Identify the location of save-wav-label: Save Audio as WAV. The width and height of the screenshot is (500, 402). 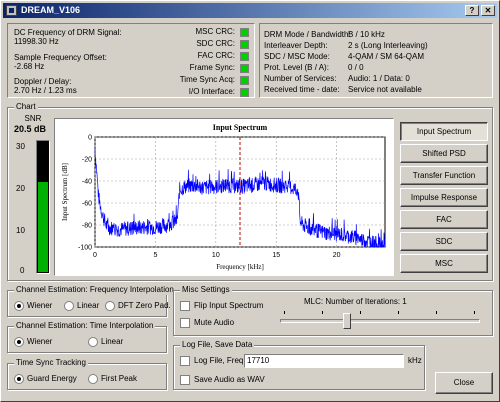
(229, 379).